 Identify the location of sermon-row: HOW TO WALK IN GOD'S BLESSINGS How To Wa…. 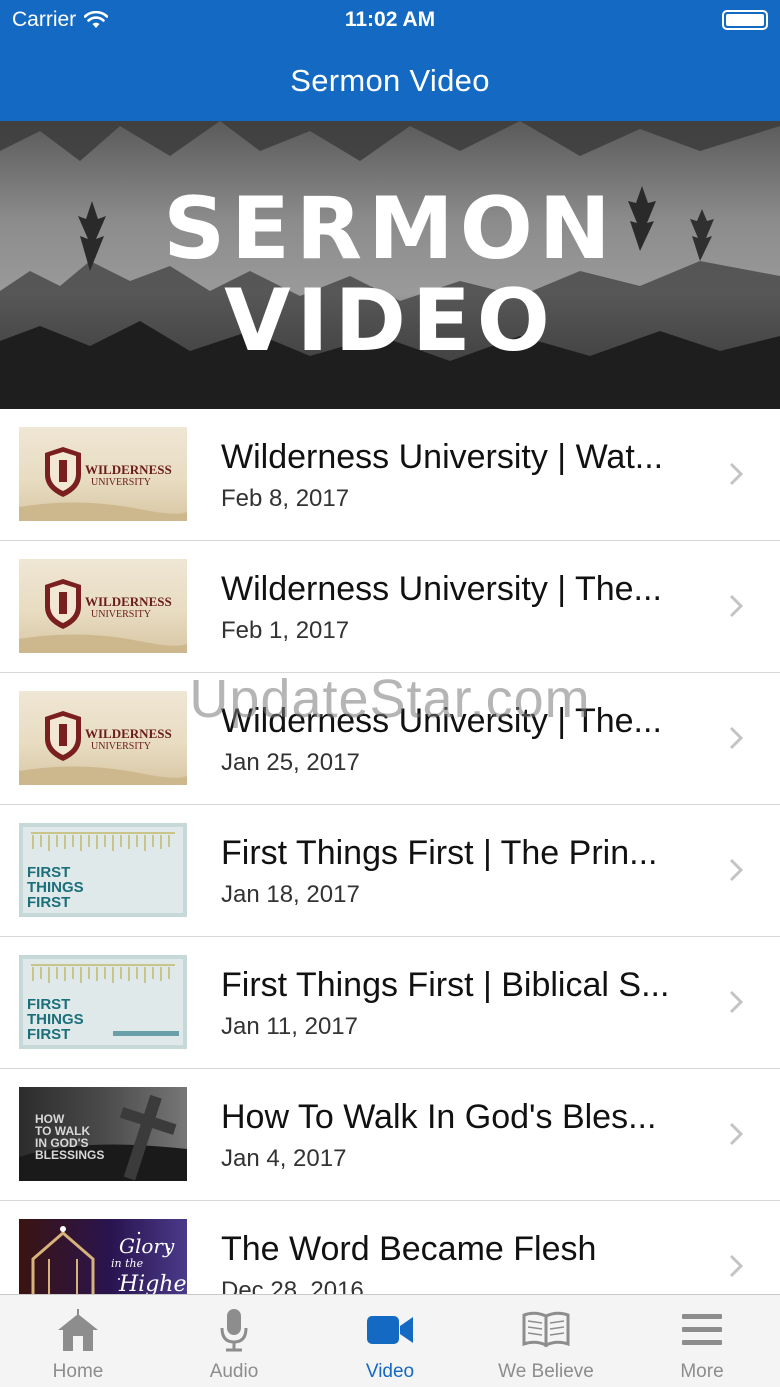
(390, 1135).